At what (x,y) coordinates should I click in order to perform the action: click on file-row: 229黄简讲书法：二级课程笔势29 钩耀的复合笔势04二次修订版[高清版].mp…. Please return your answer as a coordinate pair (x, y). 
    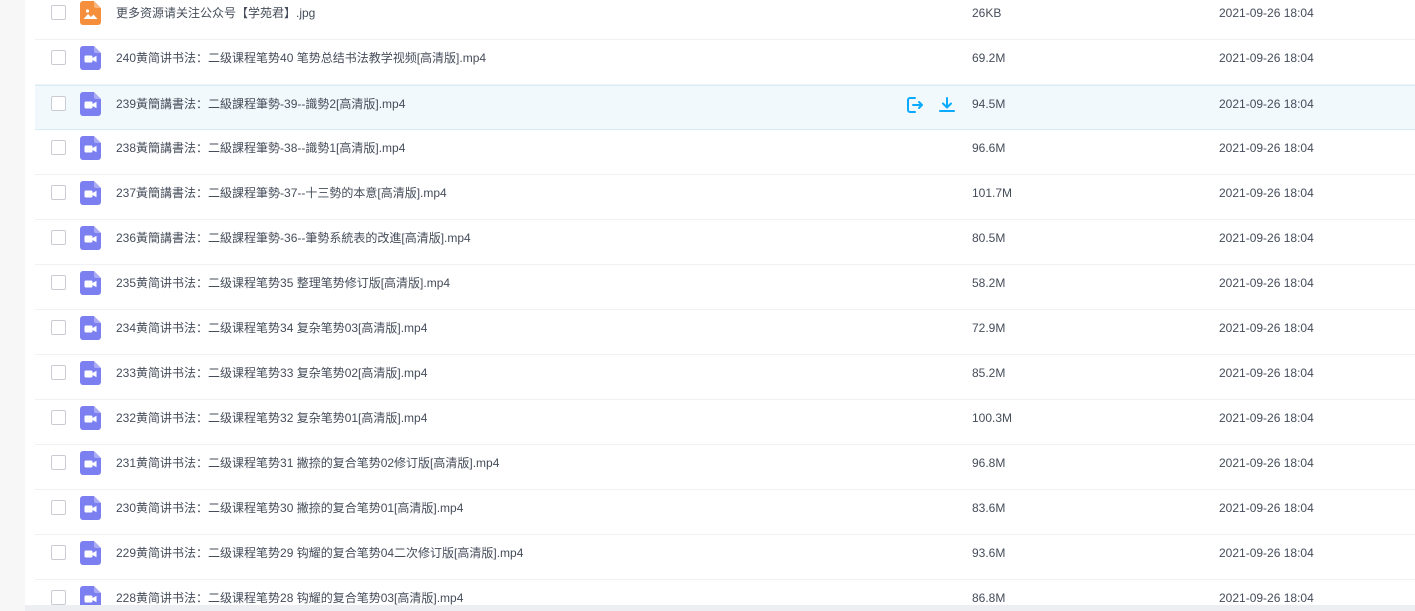
    Looking at the image, I should click on (725, 557).